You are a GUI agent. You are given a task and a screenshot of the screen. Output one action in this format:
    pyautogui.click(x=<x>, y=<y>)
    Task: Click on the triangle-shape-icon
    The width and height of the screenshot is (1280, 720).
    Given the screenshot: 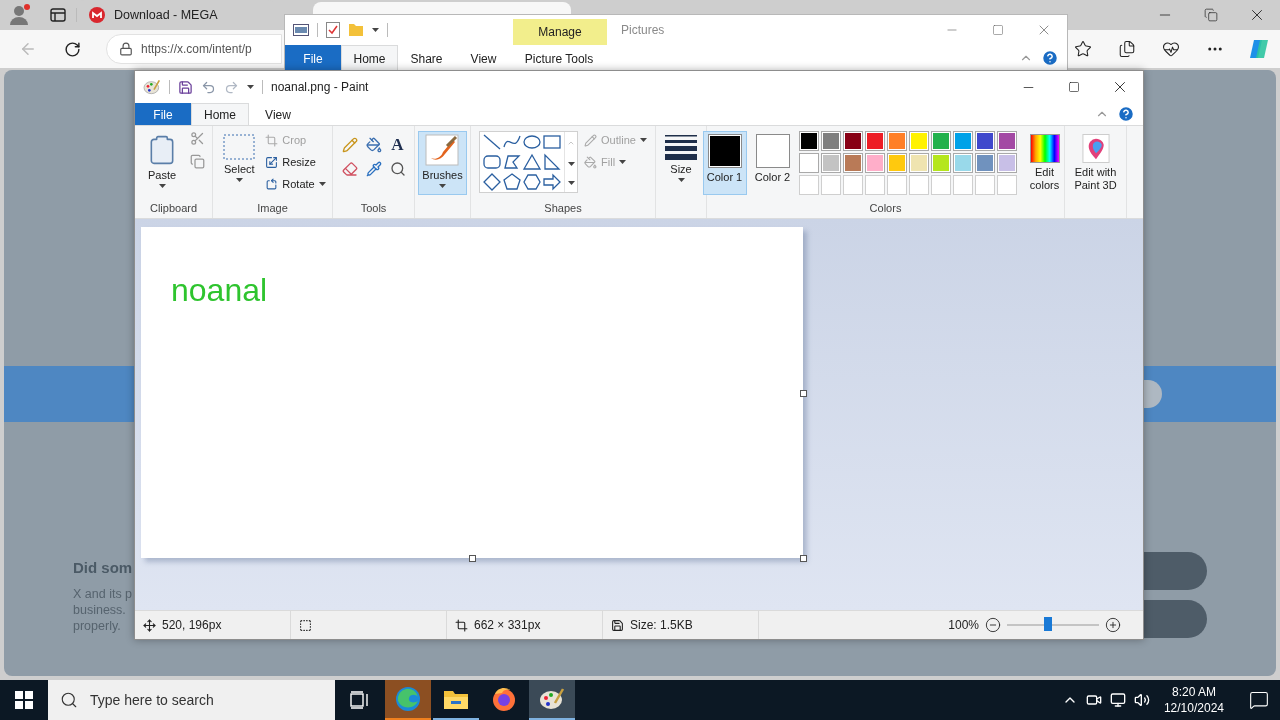 What is the action you would take?
    pyautogui.click(x=532, y=162)
    